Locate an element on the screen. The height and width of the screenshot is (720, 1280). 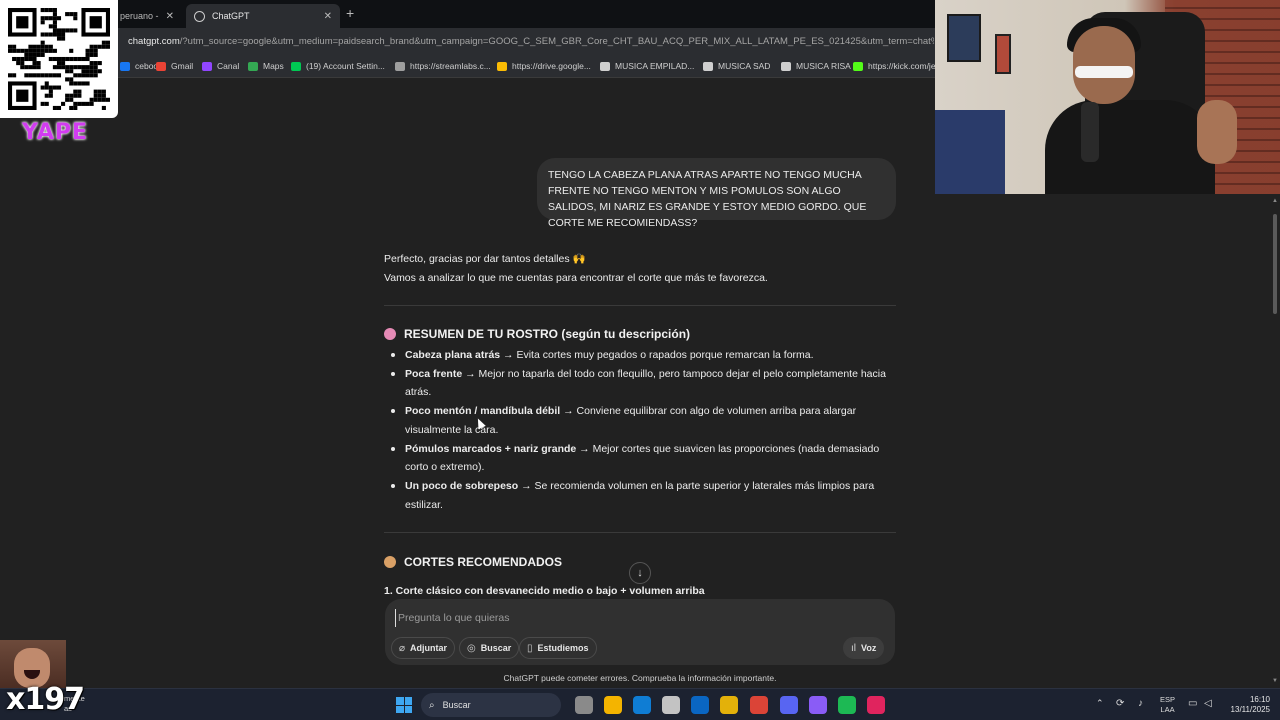
clock: 16:10 13/11/2025 is located at coordinates (1246, 705).